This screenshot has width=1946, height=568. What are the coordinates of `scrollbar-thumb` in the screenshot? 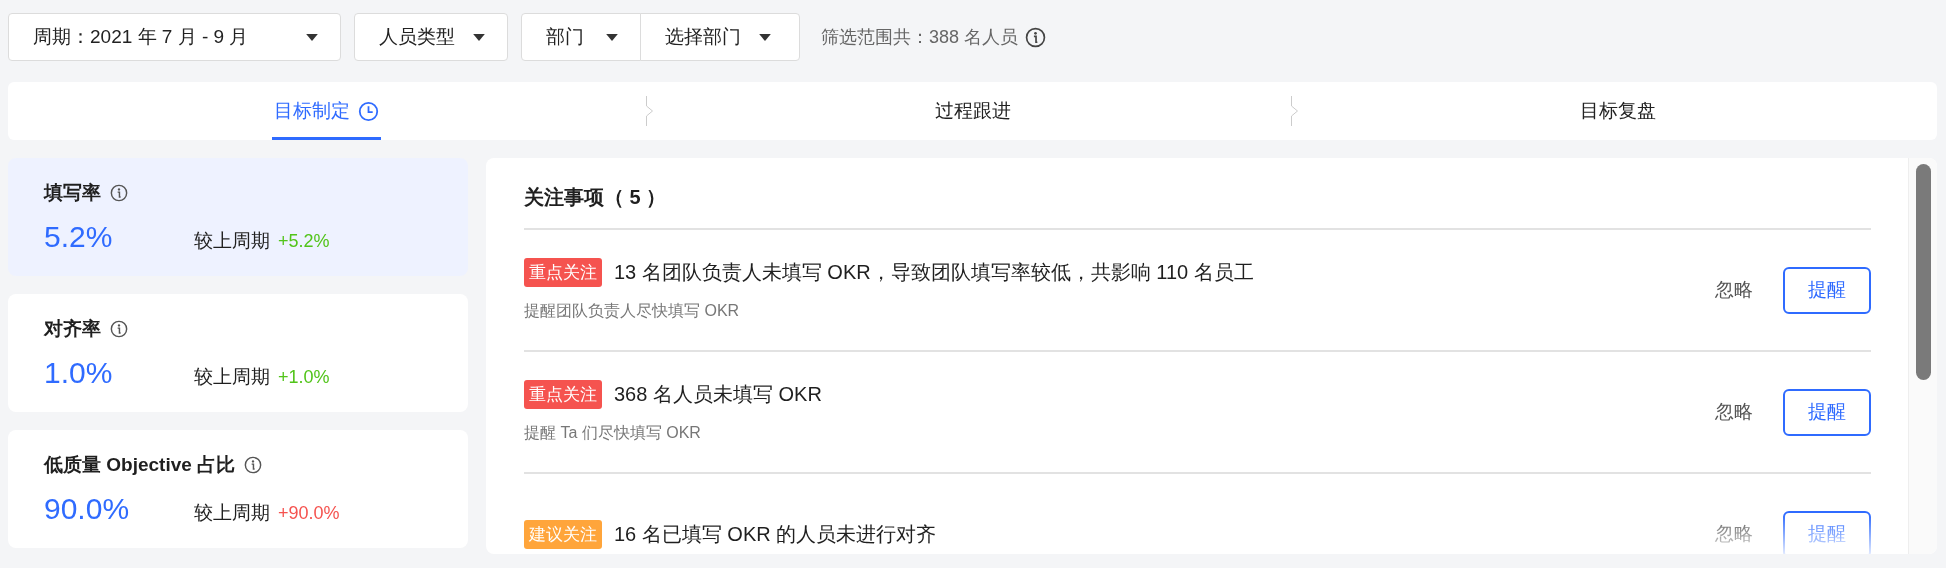 It's located at (1923, 272).